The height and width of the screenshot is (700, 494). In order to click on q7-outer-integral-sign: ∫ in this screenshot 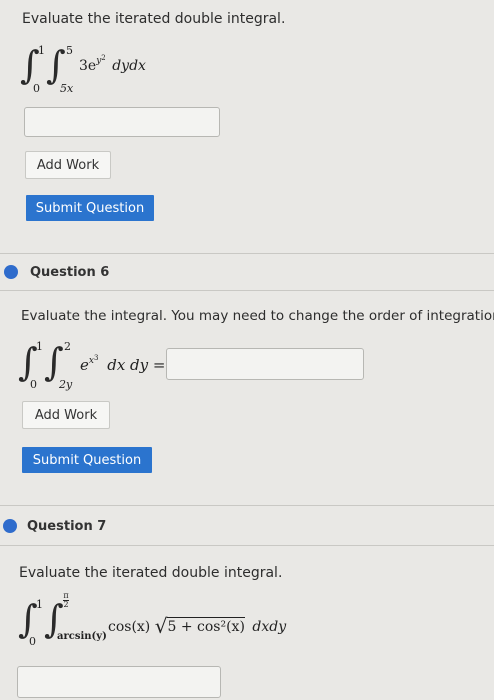, I will do `click(28, 619)`.